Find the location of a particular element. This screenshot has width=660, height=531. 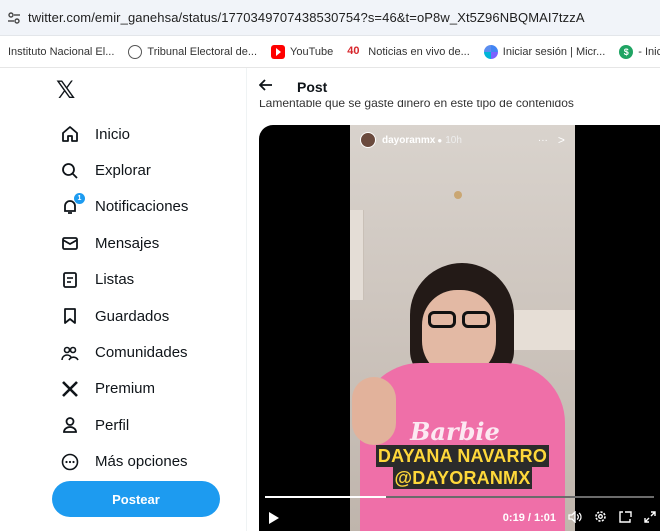

settings-icon is located at coordinates (600, 518).